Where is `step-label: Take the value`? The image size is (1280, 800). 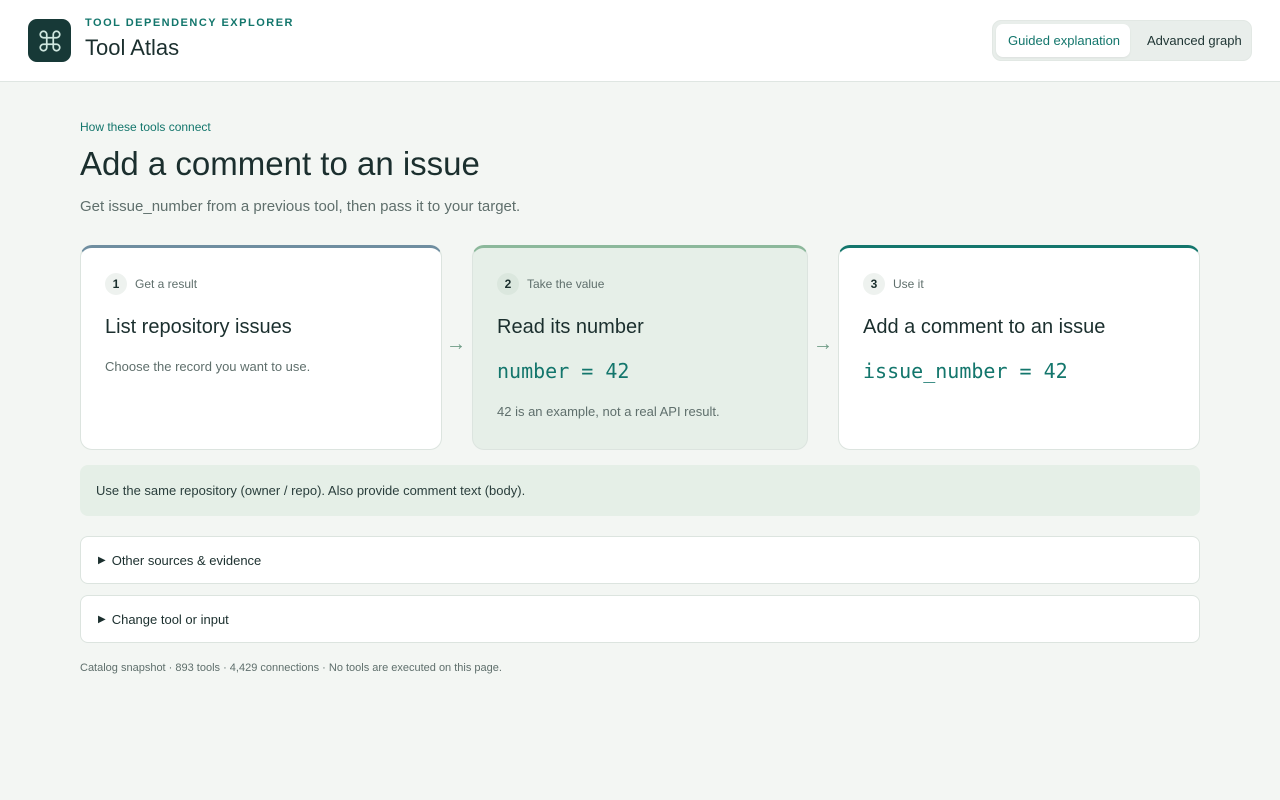 step-label: Take the value is located at coordinates (566, 284).